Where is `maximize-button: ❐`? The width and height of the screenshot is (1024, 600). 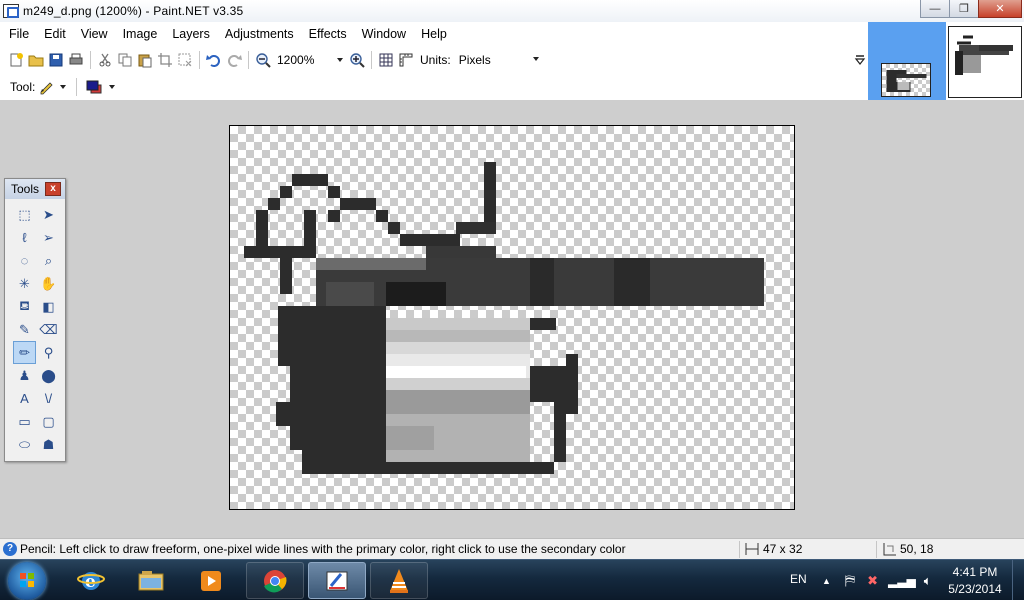 maximize-button: ❐ is located at coordinates (964, 9).